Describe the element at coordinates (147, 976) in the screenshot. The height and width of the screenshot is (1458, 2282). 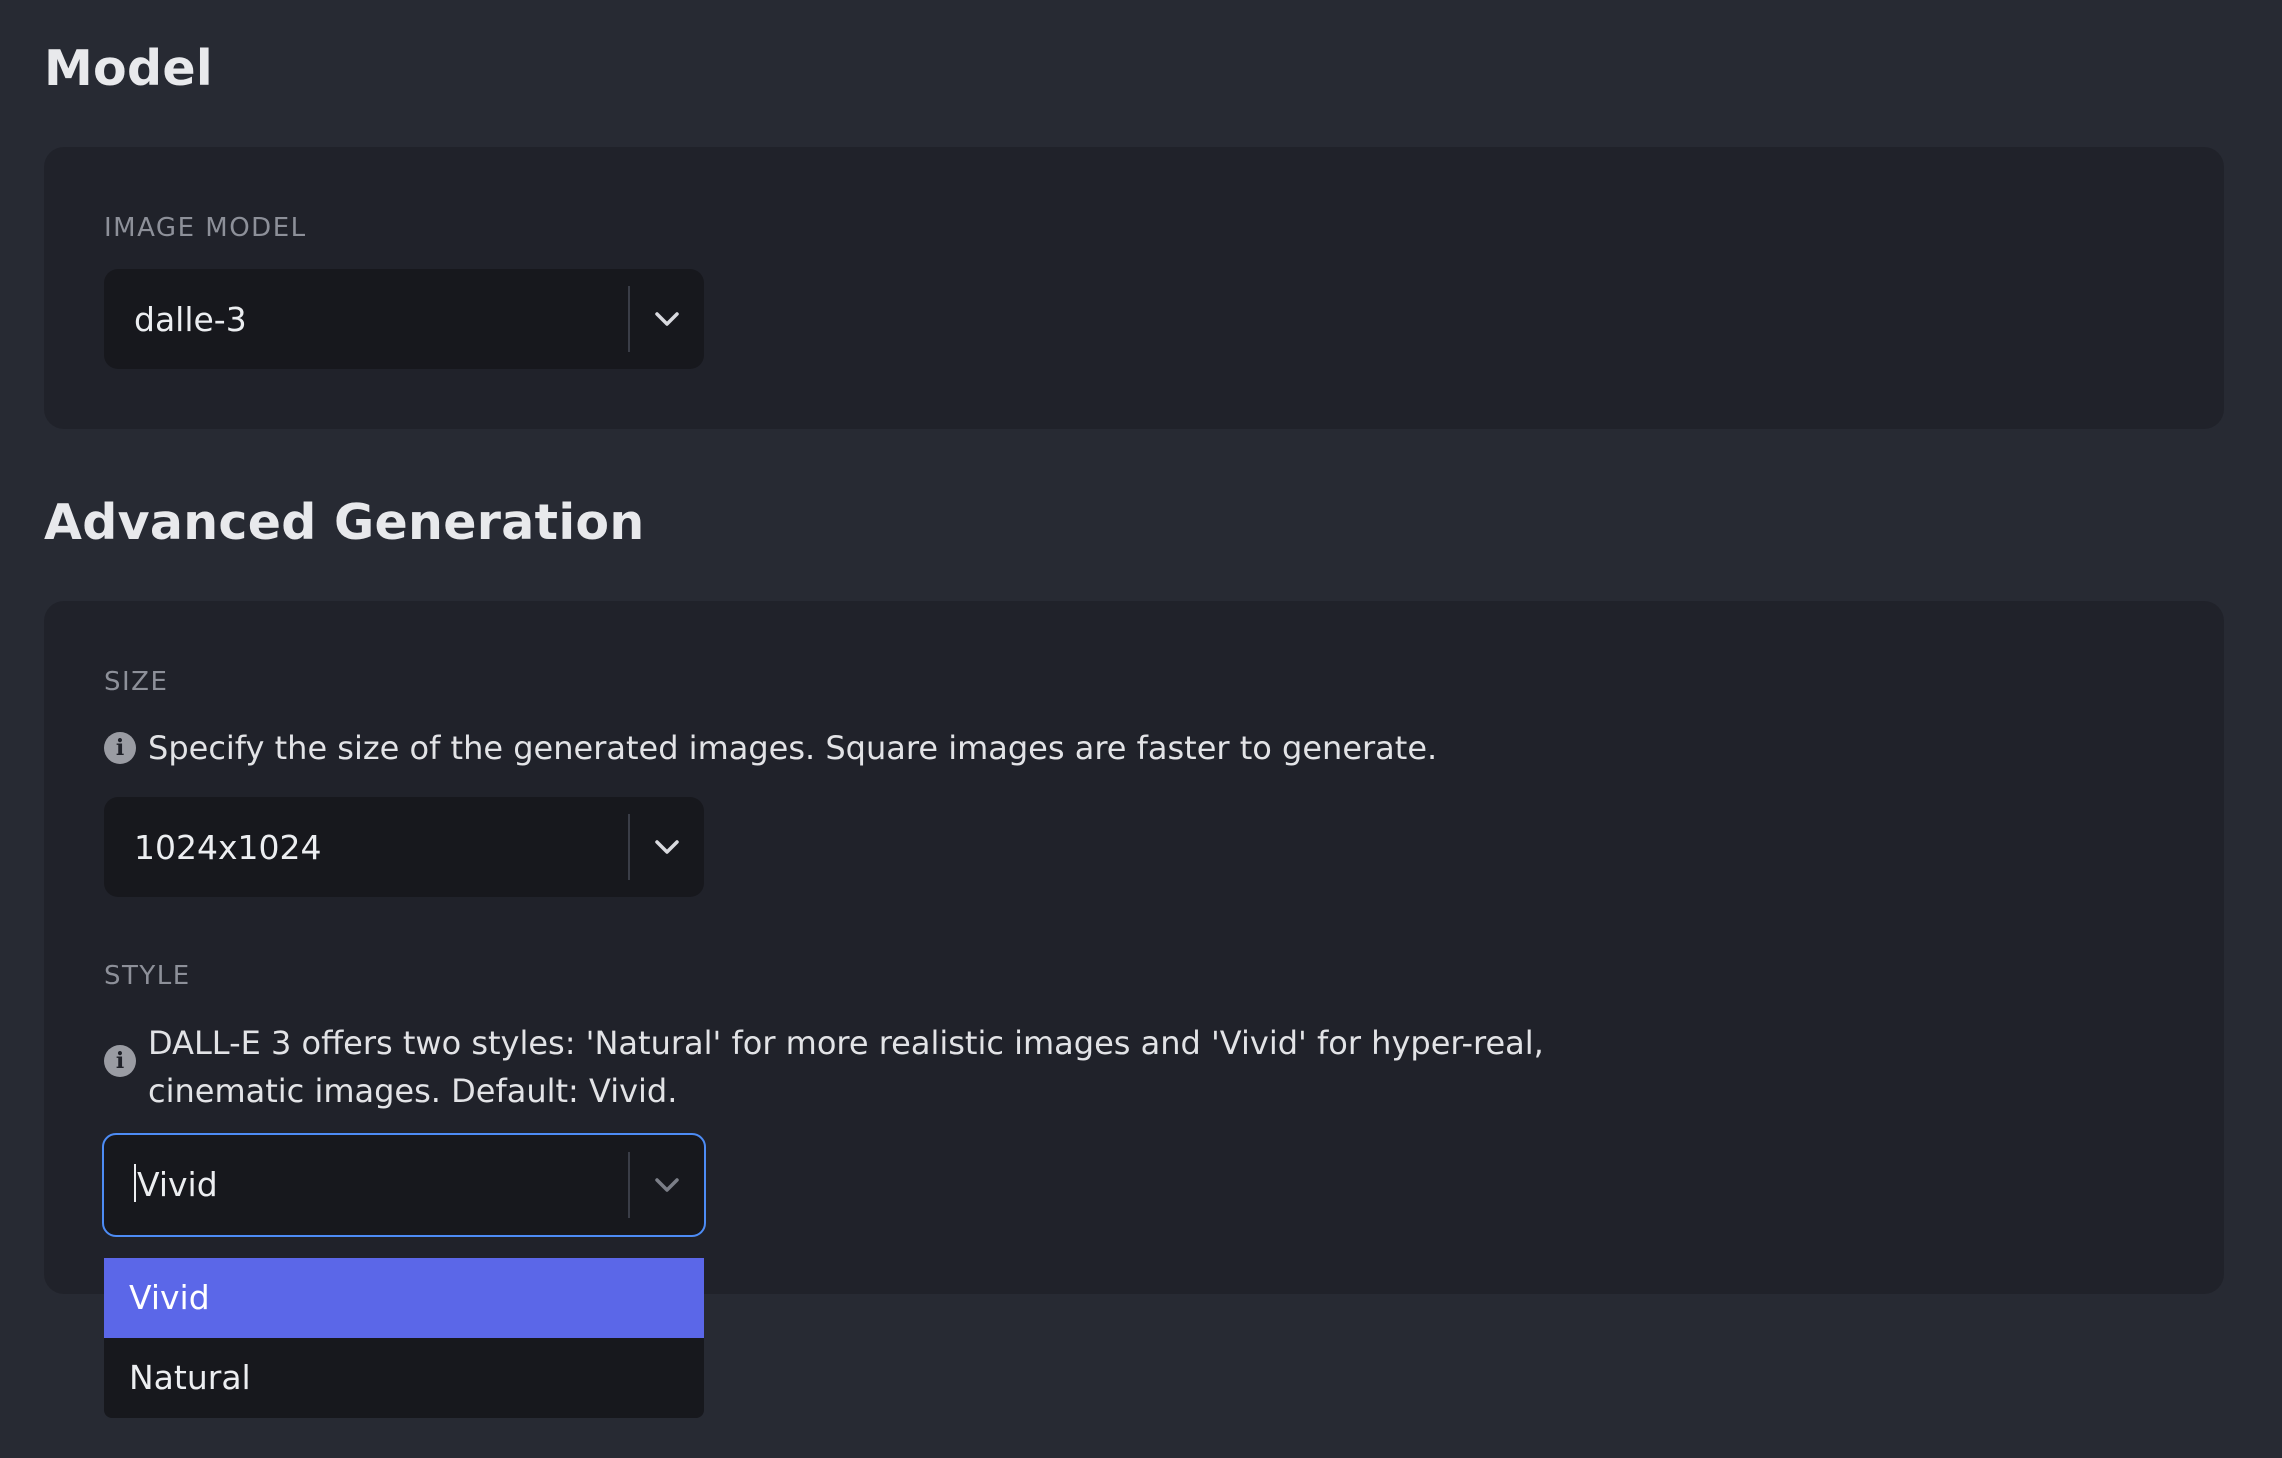
I see `style-label: STYLE` at that location.